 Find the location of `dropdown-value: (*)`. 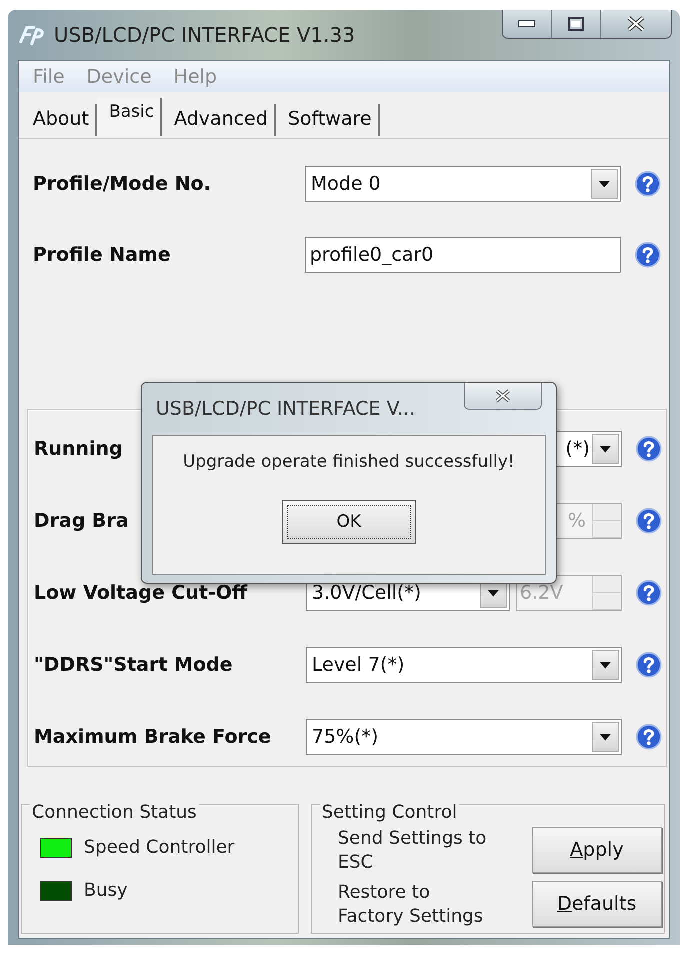

dropdown-value: (*) is located at coordinates (577, 449).